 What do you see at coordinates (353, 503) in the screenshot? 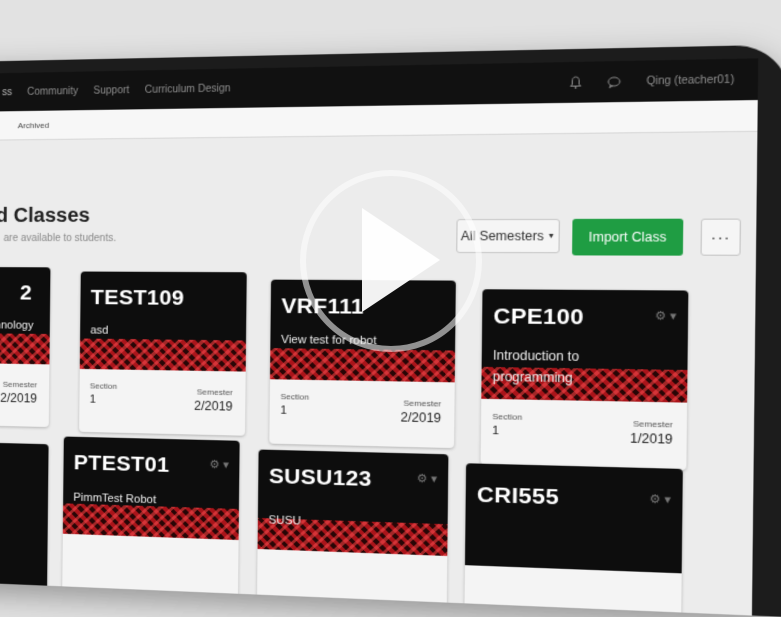
I see `class-card-header: SUSU123 ⚙ ▾ SUSU` at bounding box center [353, 503].